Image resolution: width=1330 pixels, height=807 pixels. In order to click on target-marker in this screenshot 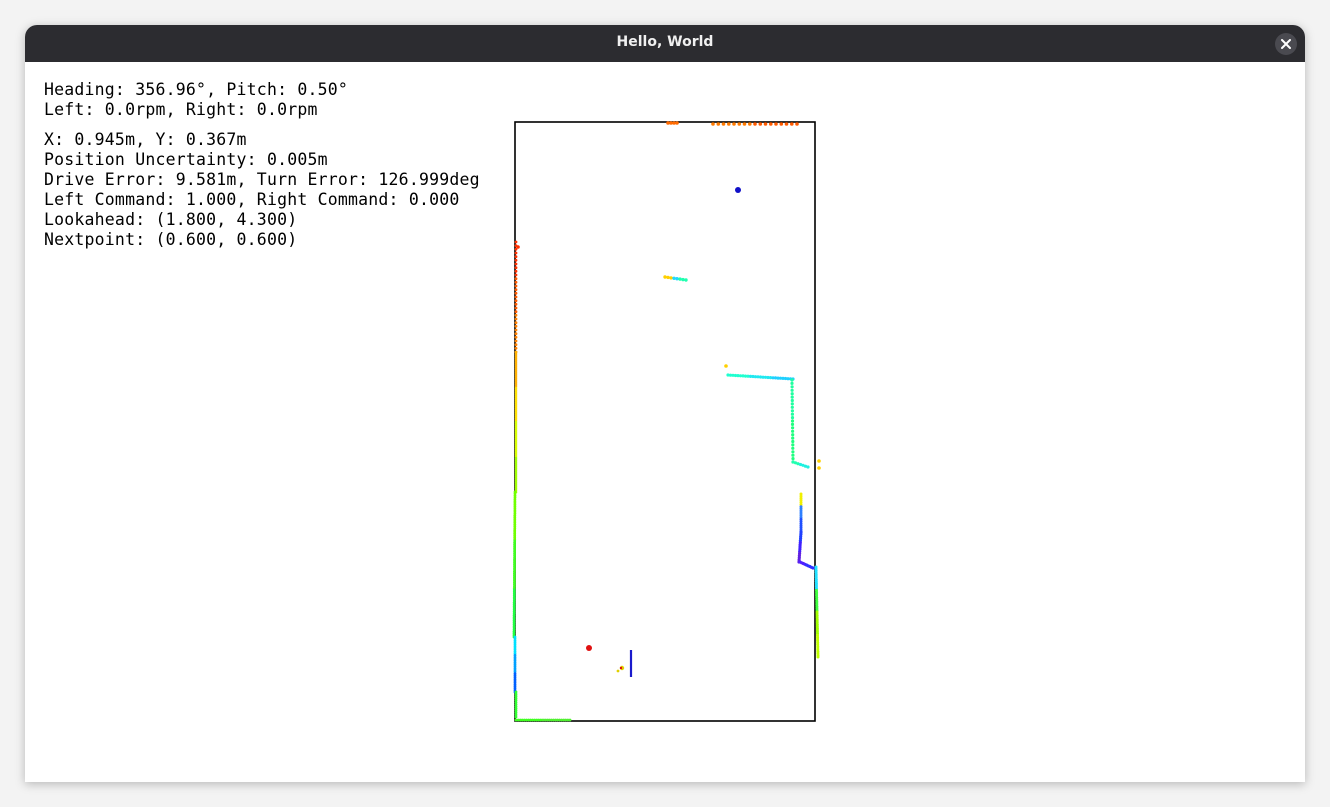, I will do `click(589, 648)`.